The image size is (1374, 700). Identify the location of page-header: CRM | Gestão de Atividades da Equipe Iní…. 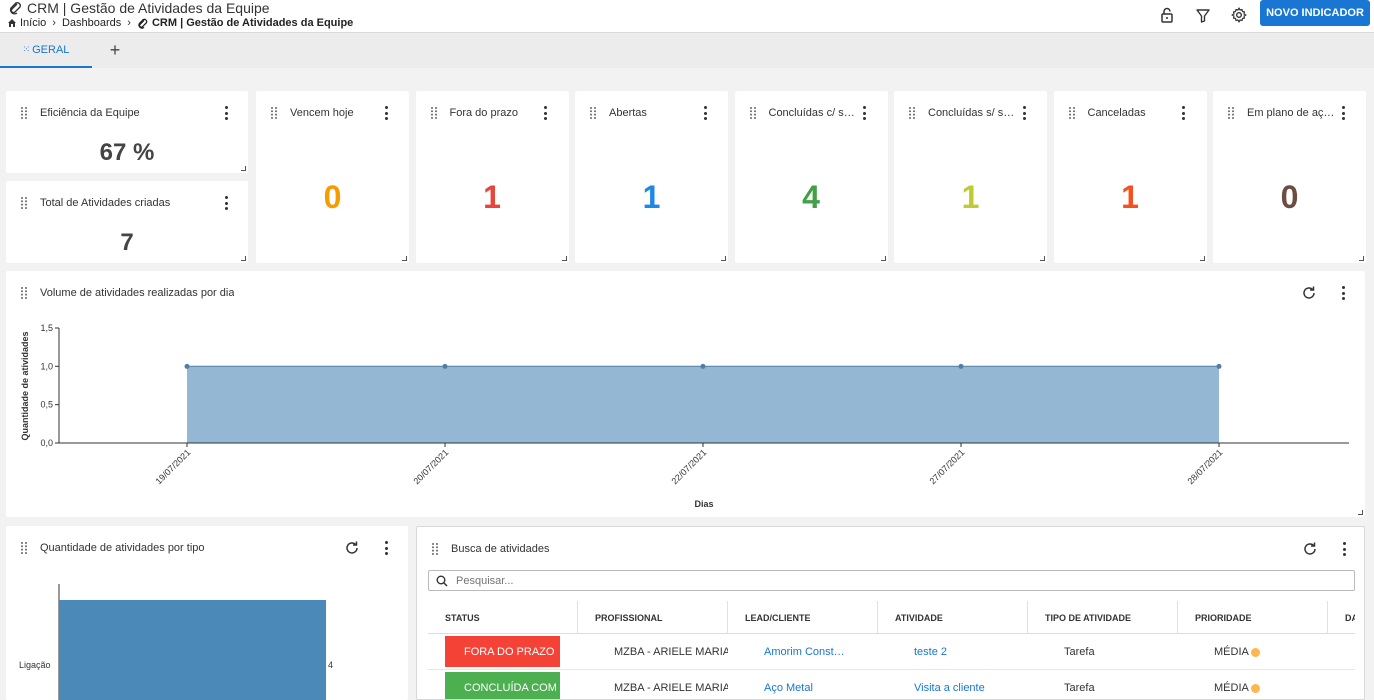
(687, 16).